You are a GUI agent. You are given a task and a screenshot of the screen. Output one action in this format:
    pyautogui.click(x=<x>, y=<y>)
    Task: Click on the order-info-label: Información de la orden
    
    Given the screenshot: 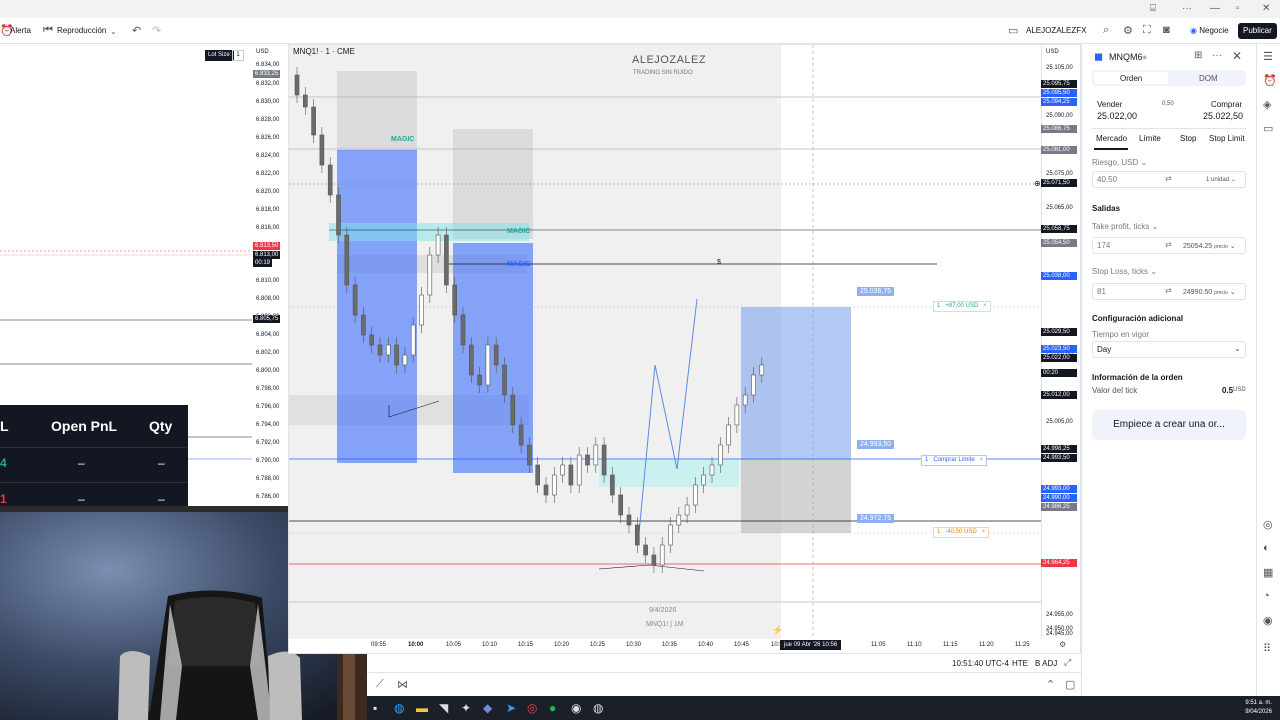 What is the action you would take?
    pyautogui.click(x=1137, y=377)
    